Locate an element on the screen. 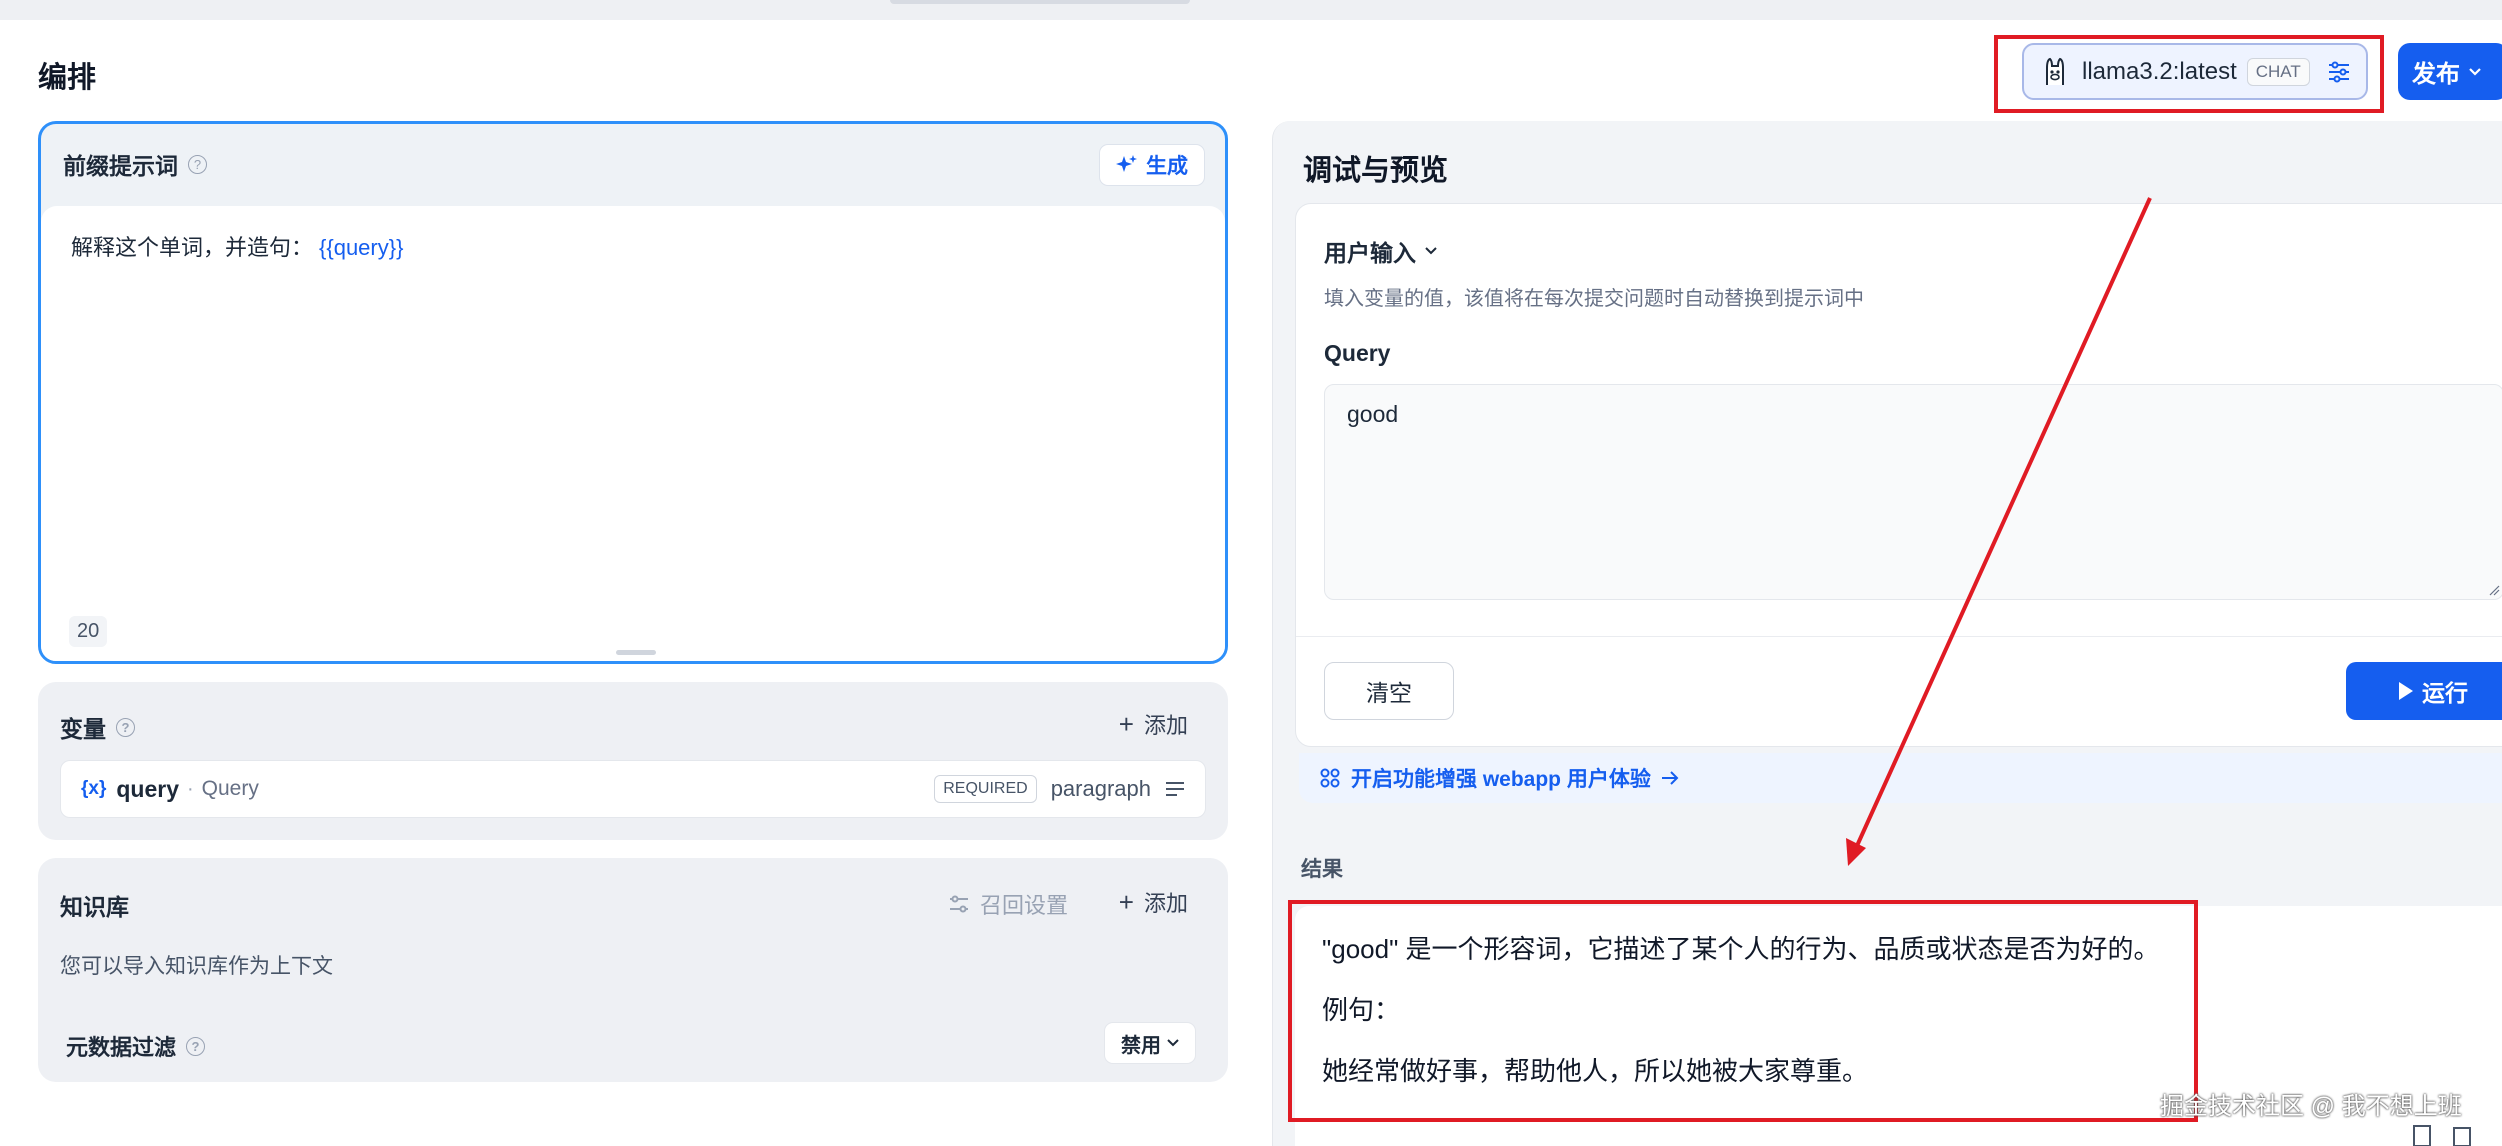 This screenshot has width=2502, height=1146. generate-button: 生成 is located at coordinates (1152, 165).